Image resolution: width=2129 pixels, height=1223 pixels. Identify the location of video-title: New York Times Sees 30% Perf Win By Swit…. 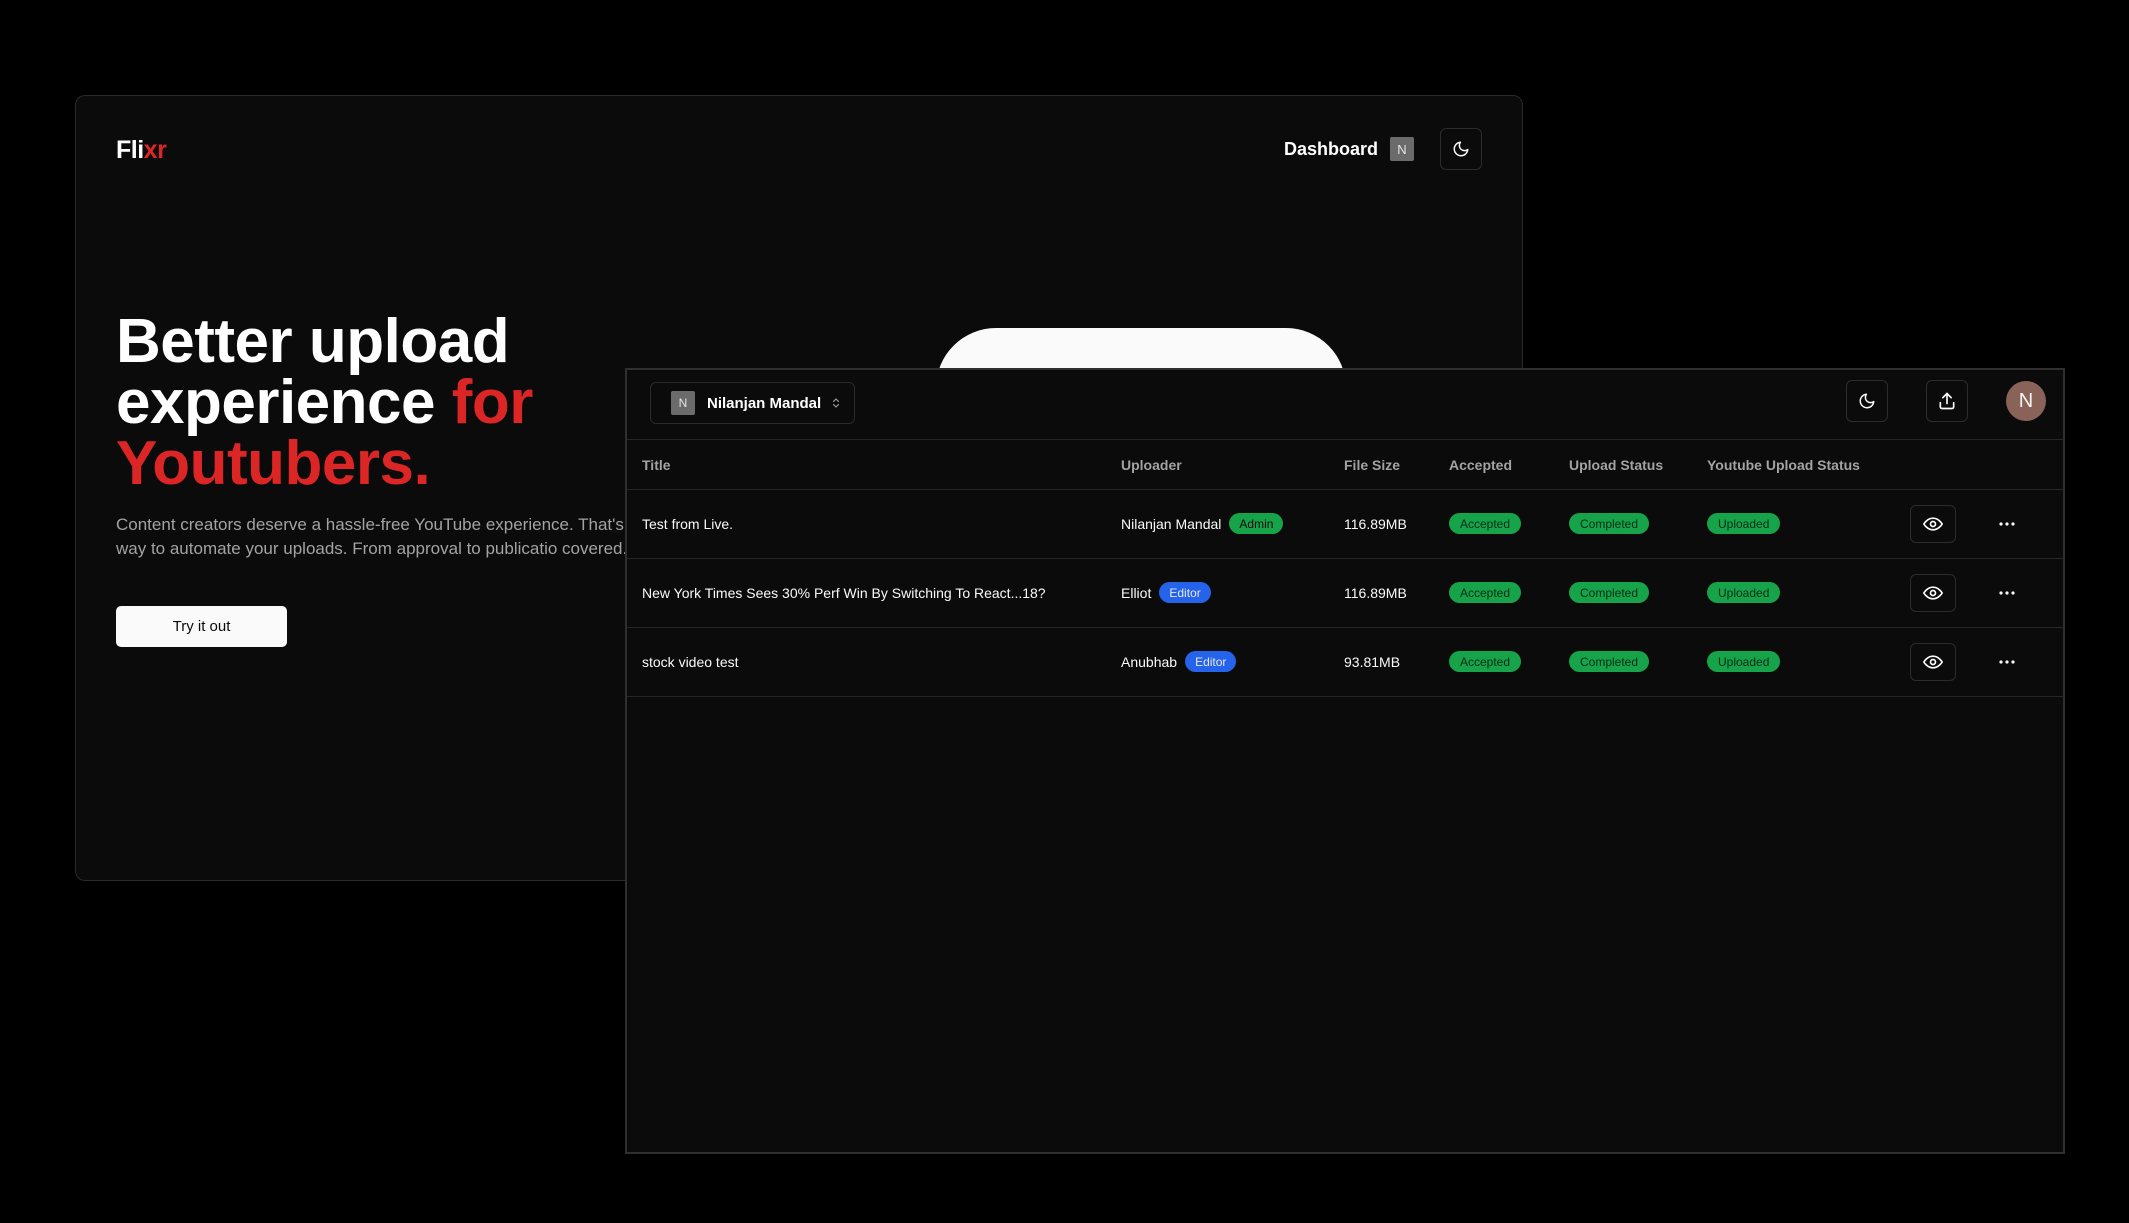
(874, 593).